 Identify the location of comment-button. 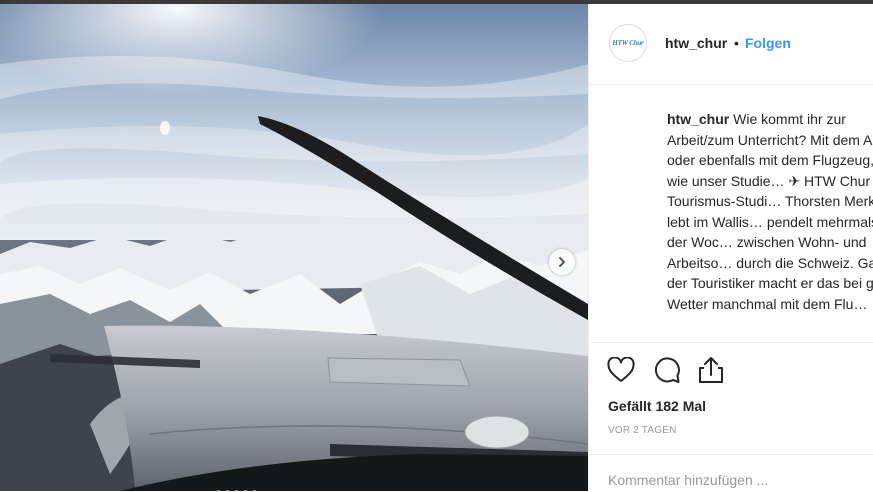
(667, 370).